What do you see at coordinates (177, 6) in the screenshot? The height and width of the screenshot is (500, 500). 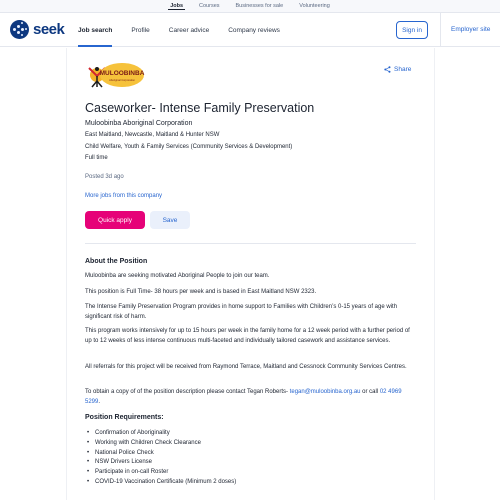 I see `topbar-link-jobs: Jobs` at bounding box center [177, 6].